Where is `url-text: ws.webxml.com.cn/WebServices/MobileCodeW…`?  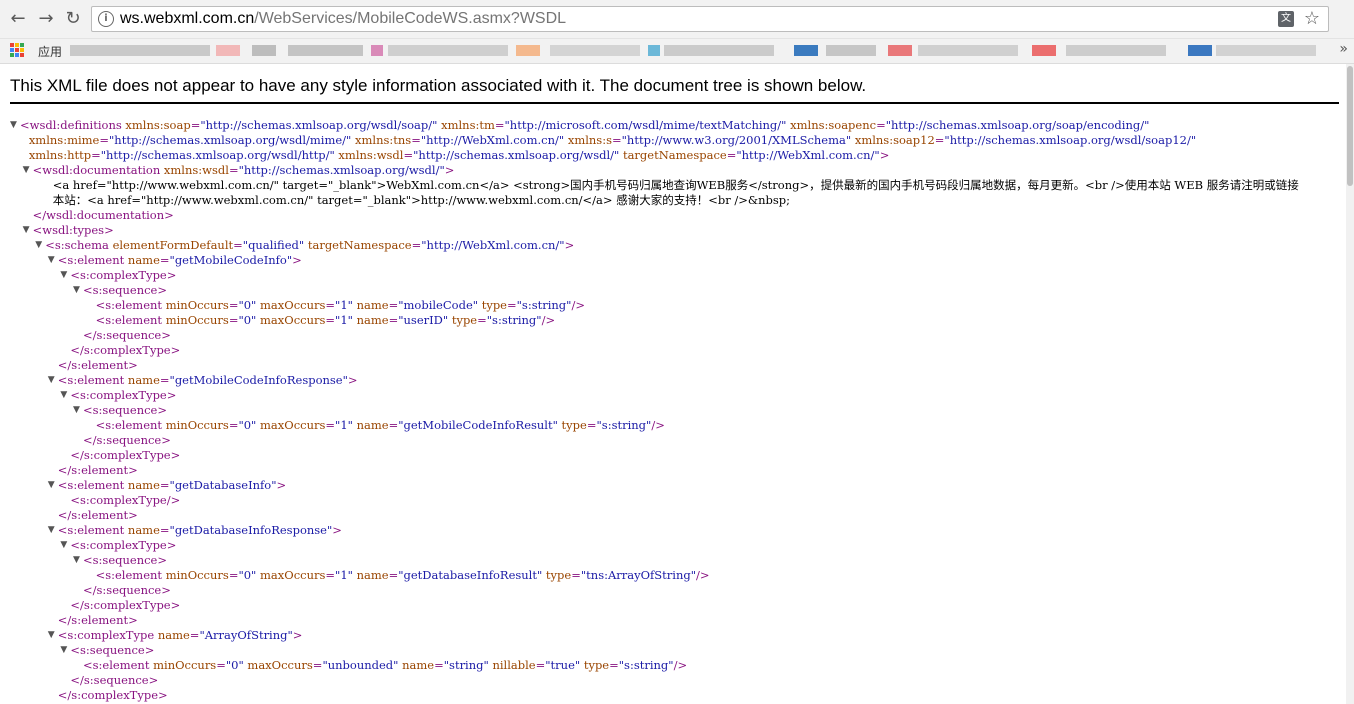
url-text: ws.webxml.com.cn/WebServices/MobileCodeW… is located at coordinates (343, 19).